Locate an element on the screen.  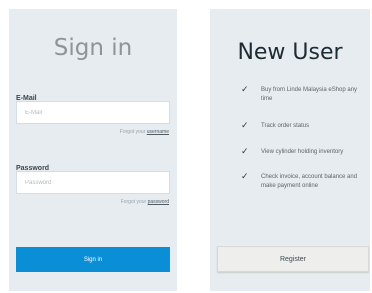
benefit-item: ✓ Buy from Linde Malaysia eShop any time is located at coordinates (301, 95).